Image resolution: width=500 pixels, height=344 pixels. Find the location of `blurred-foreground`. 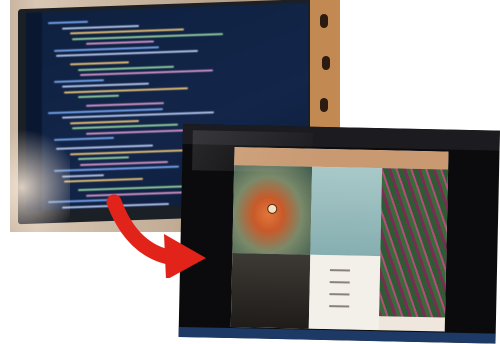

blurred-foreground is located at coordinates (40, 176).